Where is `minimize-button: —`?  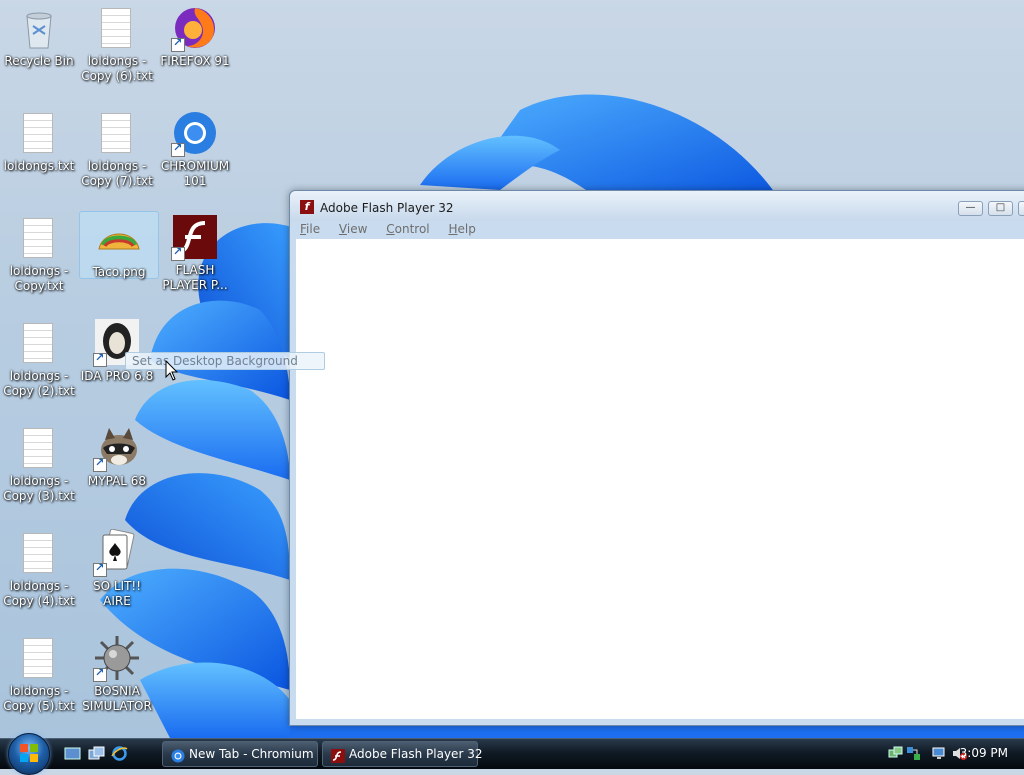
minimize-button: — is located at coordinates (970, 208).